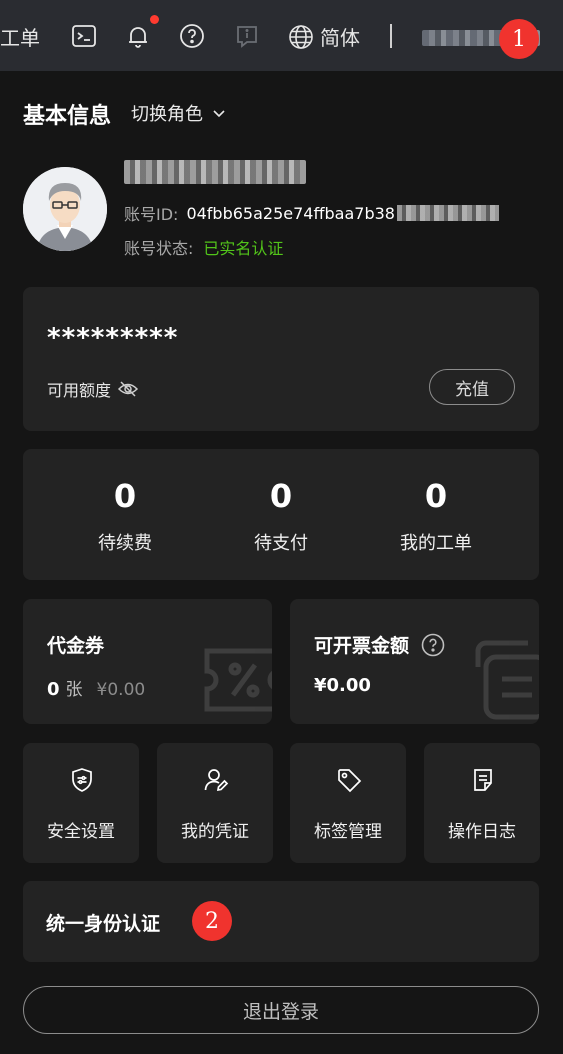  Describe the element at coordinates (53, 689) in the screenshot. I see `voucher-count: 0` at that location.